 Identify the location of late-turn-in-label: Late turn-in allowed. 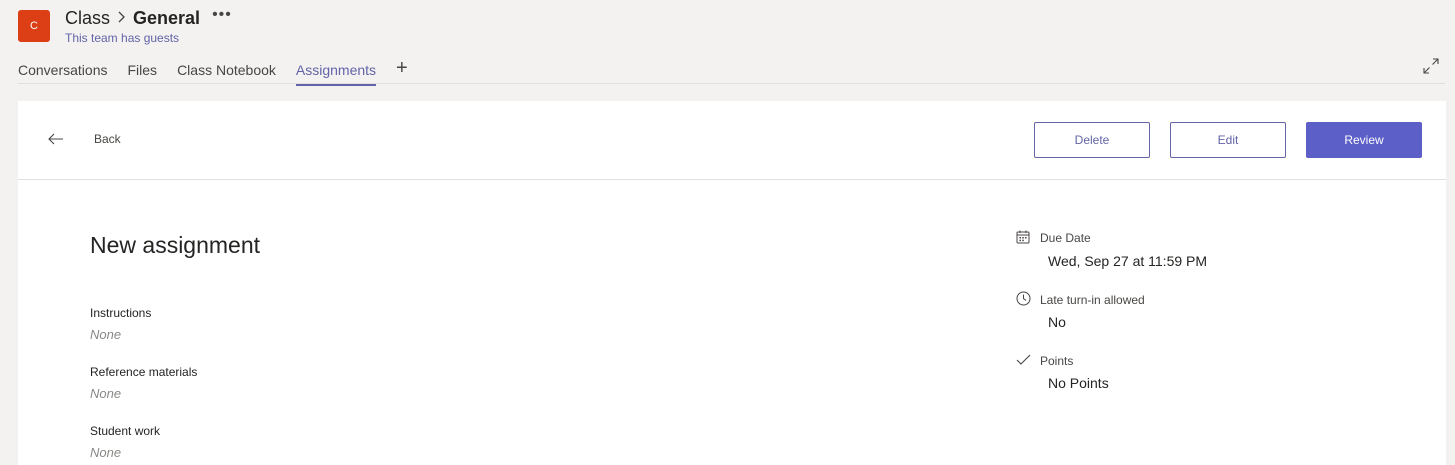
(1092, 300).